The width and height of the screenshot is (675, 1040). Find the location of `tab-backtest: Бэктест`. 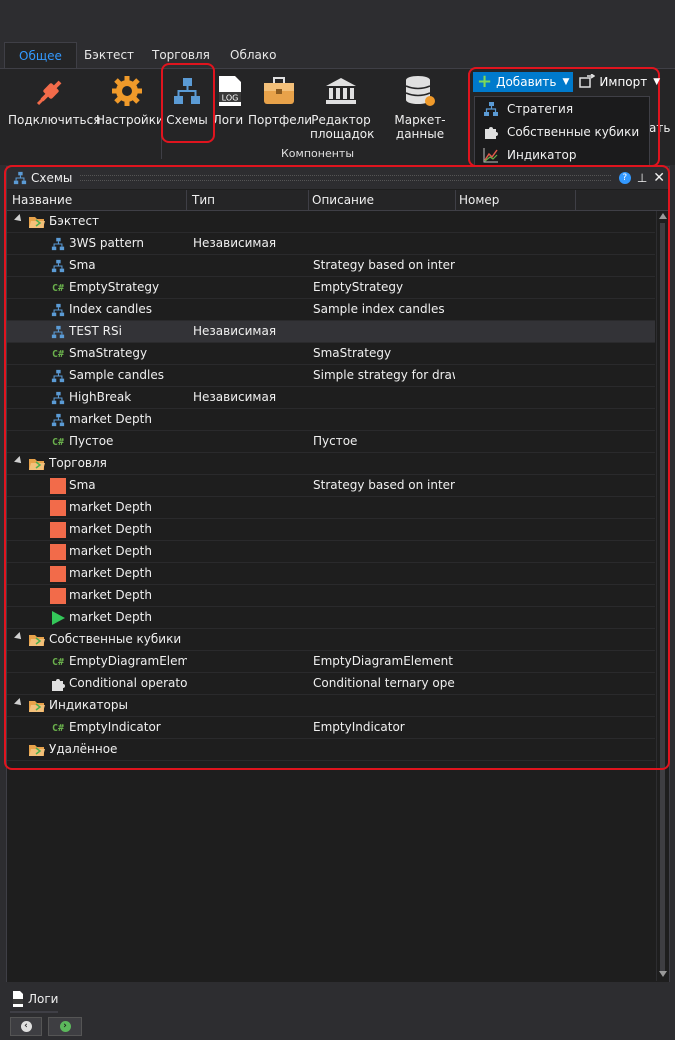

tab-backtest: Бэктест is located at coordinates (109, 55).